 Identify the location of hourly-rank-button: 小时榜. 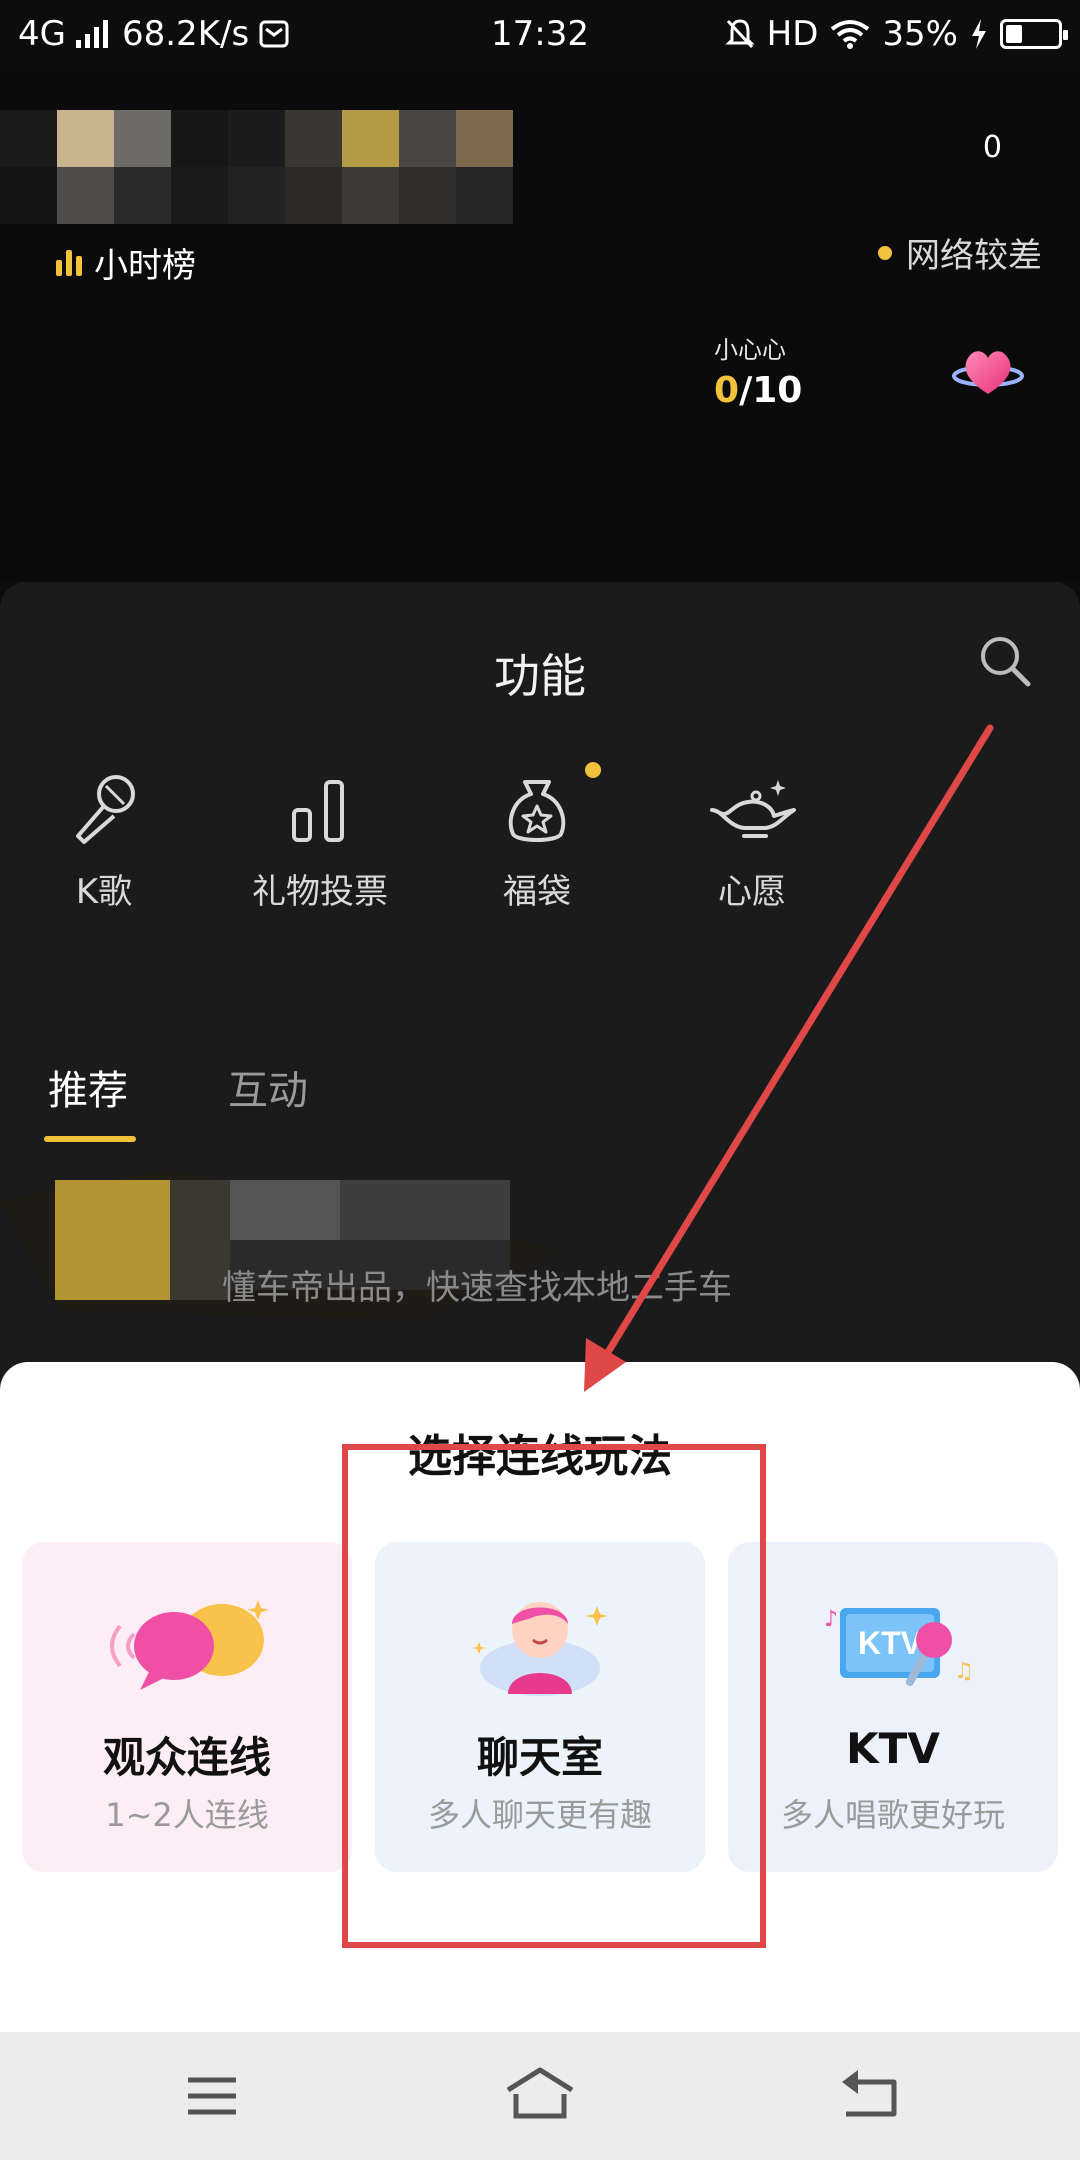
(126, 262).